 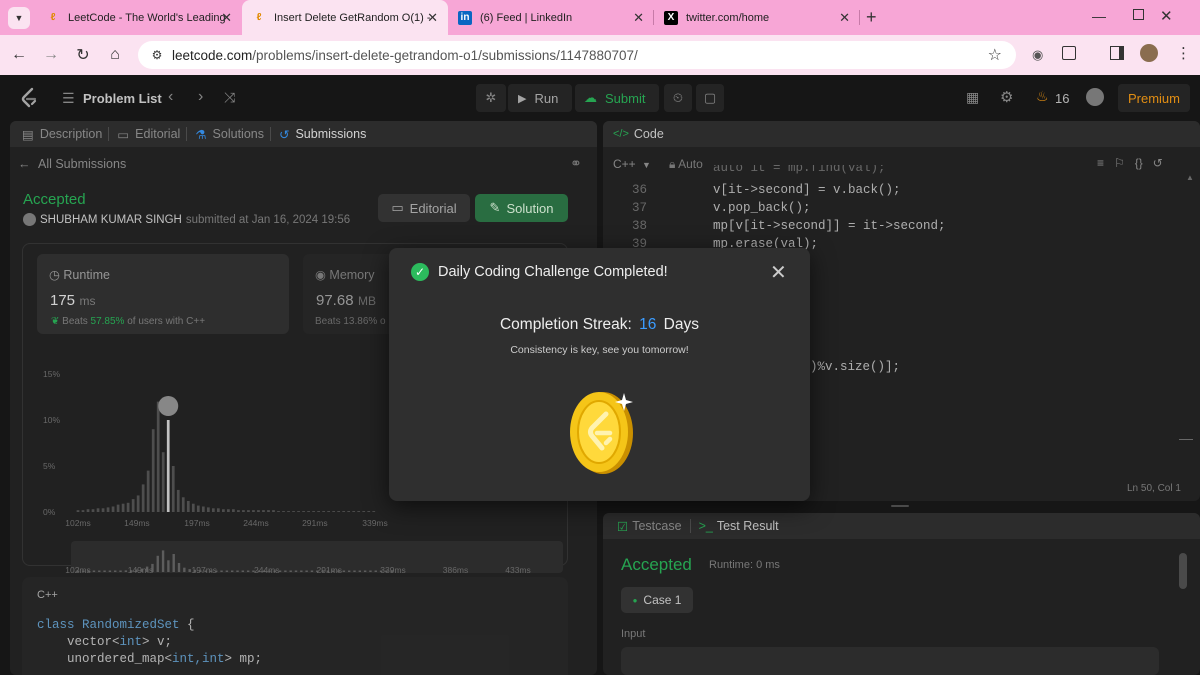 What do you see at coordinates (526, 17) in the screenshot?
I see `tab-title: (6) Feed | LinkedIn` at bounding box center [526, 17].